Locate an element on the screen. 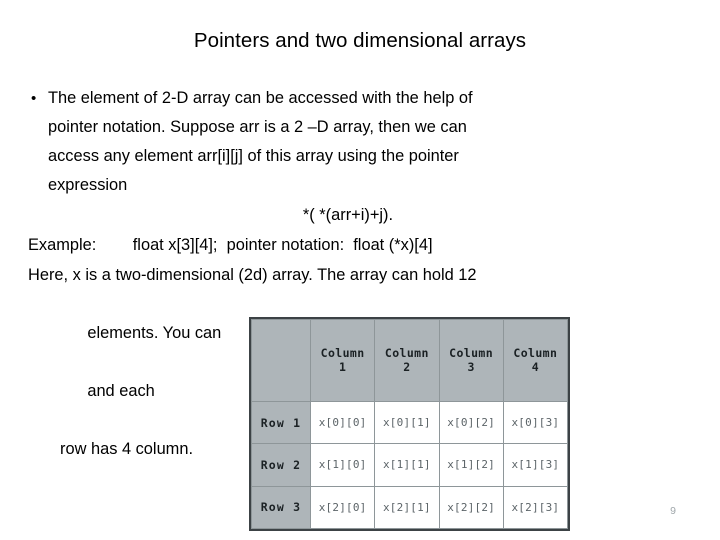 The height and width of the screenshot is (540, 720). table-row: Row 2 x[1][0] x[1][1] x[1][2] x[1][3] is located at coordinates (410, 465).